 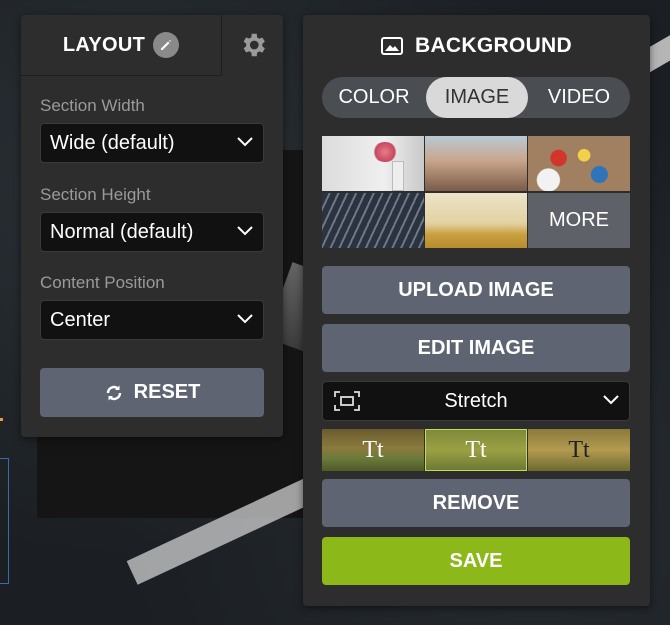 What do you see at coordinates (104, 44) in the screenshot?
I see `tab-layout-label: LAYOUT` at bounding box center [104, 44].